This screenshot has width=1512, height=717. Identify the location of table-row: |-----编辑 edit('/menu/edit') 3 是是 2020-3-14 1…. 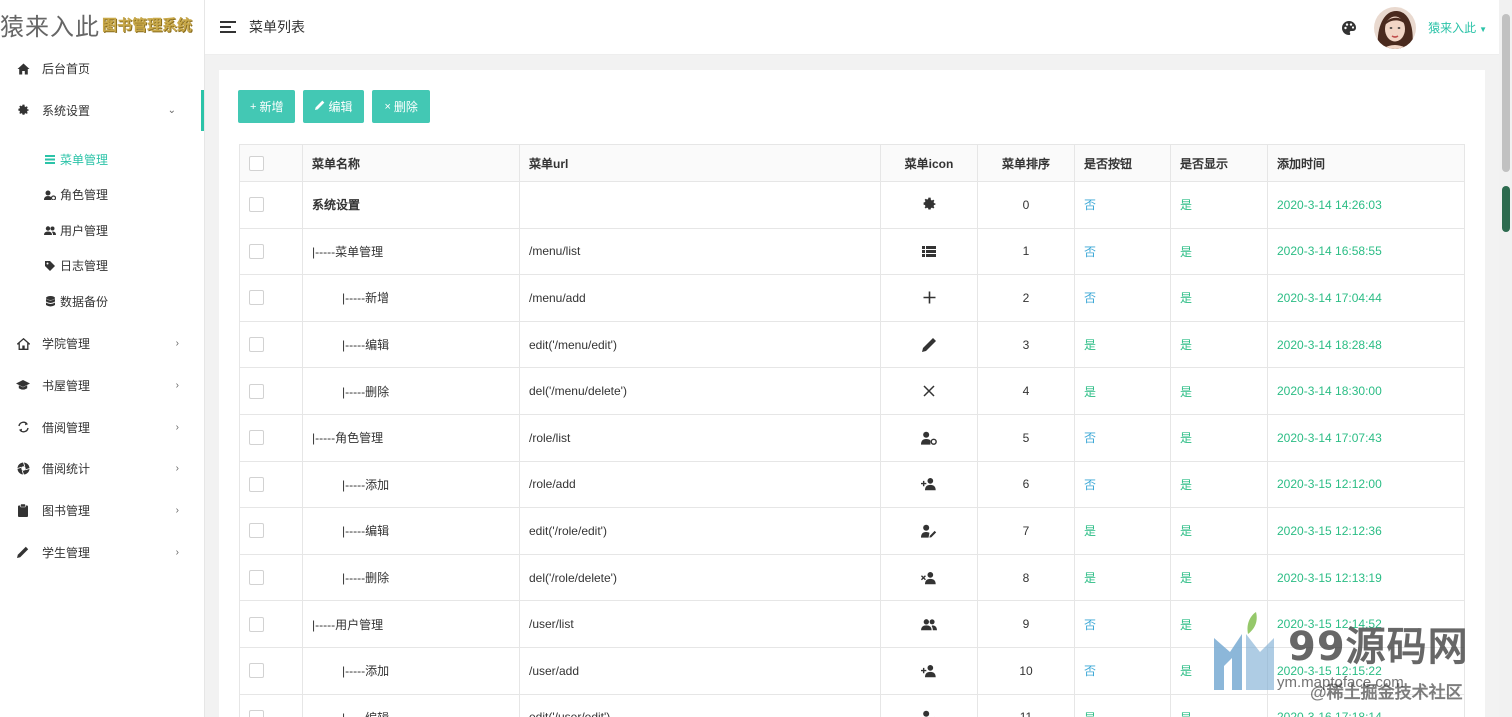
(852, 345).